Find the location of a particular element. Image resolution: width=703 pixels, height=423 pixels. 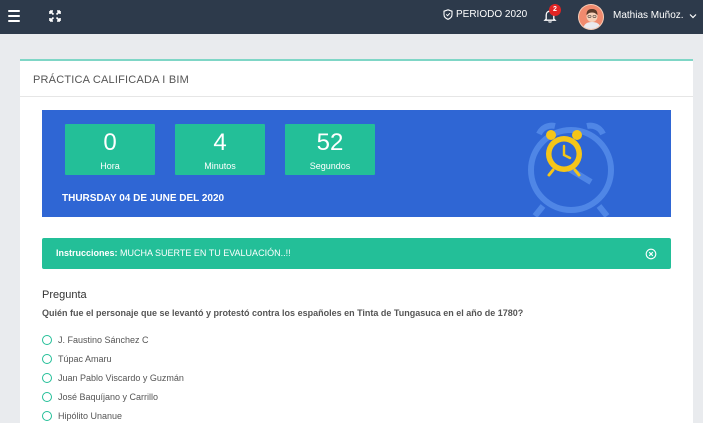

seconds-box: 52 Segundos is located at coordinates (330, 149).